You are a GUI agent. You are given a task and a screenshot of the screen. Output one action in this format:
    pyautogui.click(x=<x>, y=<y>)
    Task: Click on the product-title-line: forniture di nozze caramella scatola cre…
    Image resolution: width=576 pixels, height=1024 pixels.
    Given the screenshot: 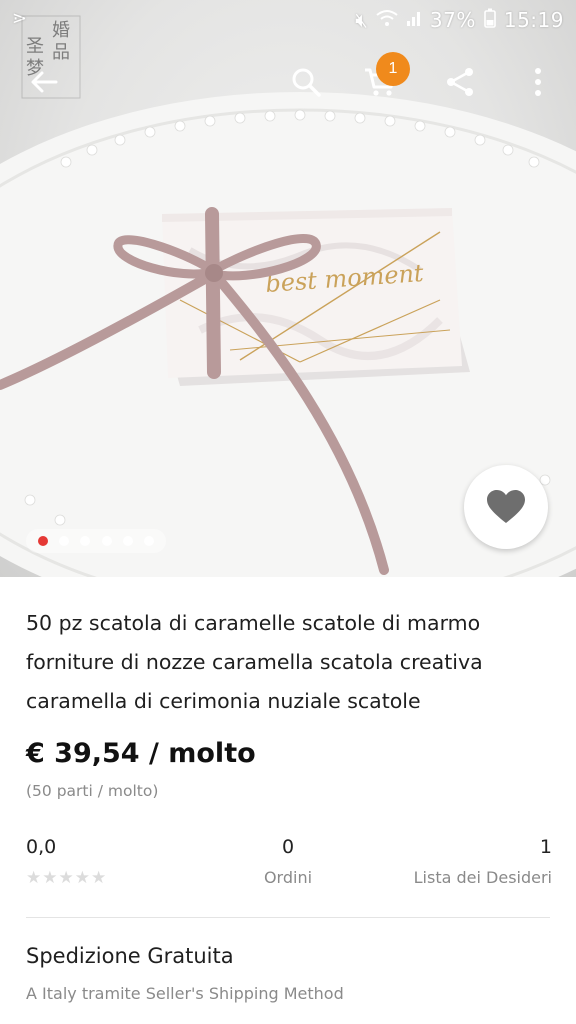 What is the action you would take?
    pyautogui.click(x=254, y=662)
    